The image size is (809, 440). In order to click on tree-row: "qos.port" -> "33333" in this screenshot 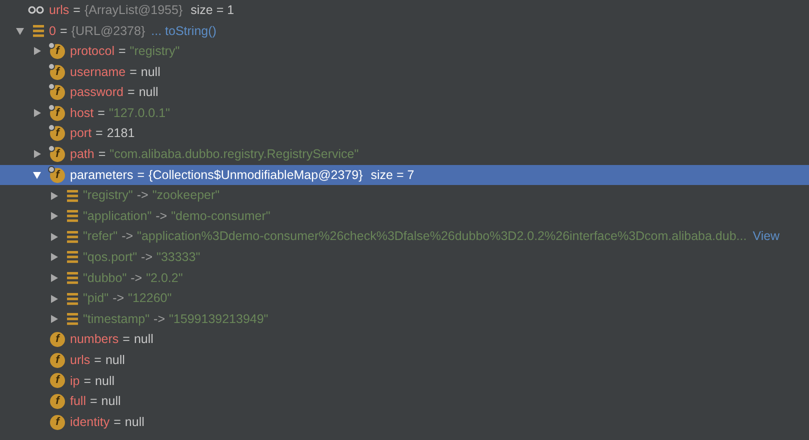, I will do `click(404, 257)`.